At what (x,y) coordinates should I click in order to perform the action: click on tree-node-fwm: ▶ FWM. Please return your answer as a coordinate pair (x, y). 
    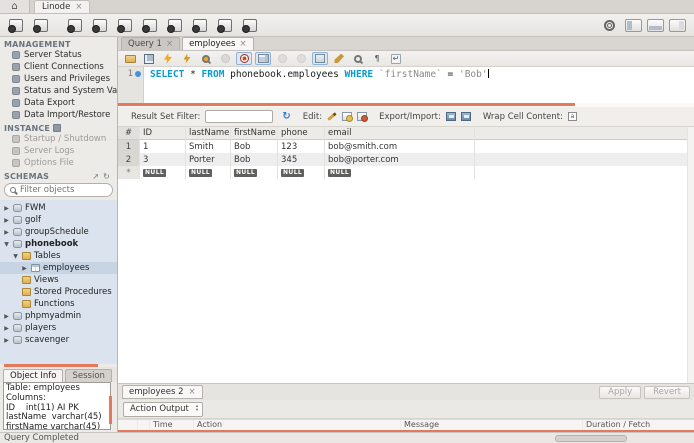
    Looking at the image, I should click on (58, 208).